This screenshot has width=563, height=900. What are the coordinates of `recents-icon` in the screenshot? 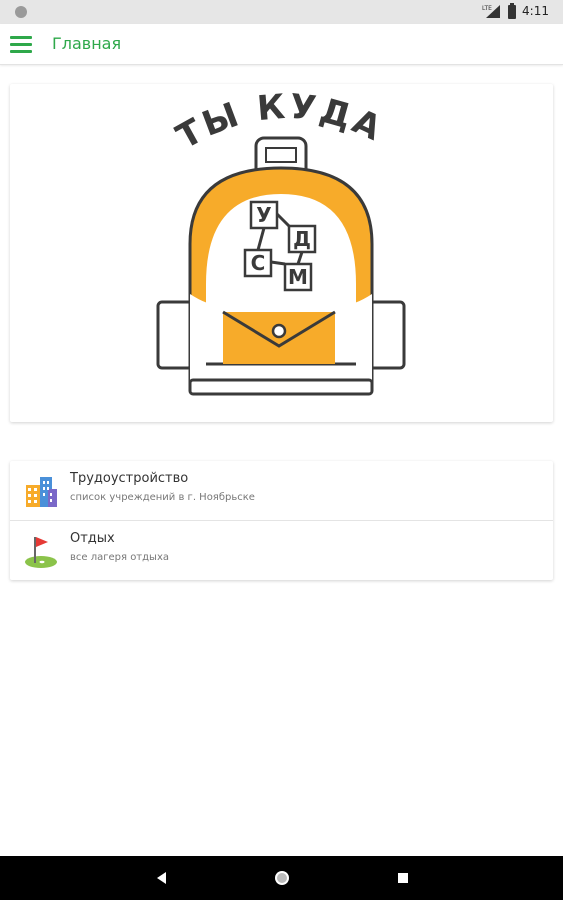 It's located at (403, 878).